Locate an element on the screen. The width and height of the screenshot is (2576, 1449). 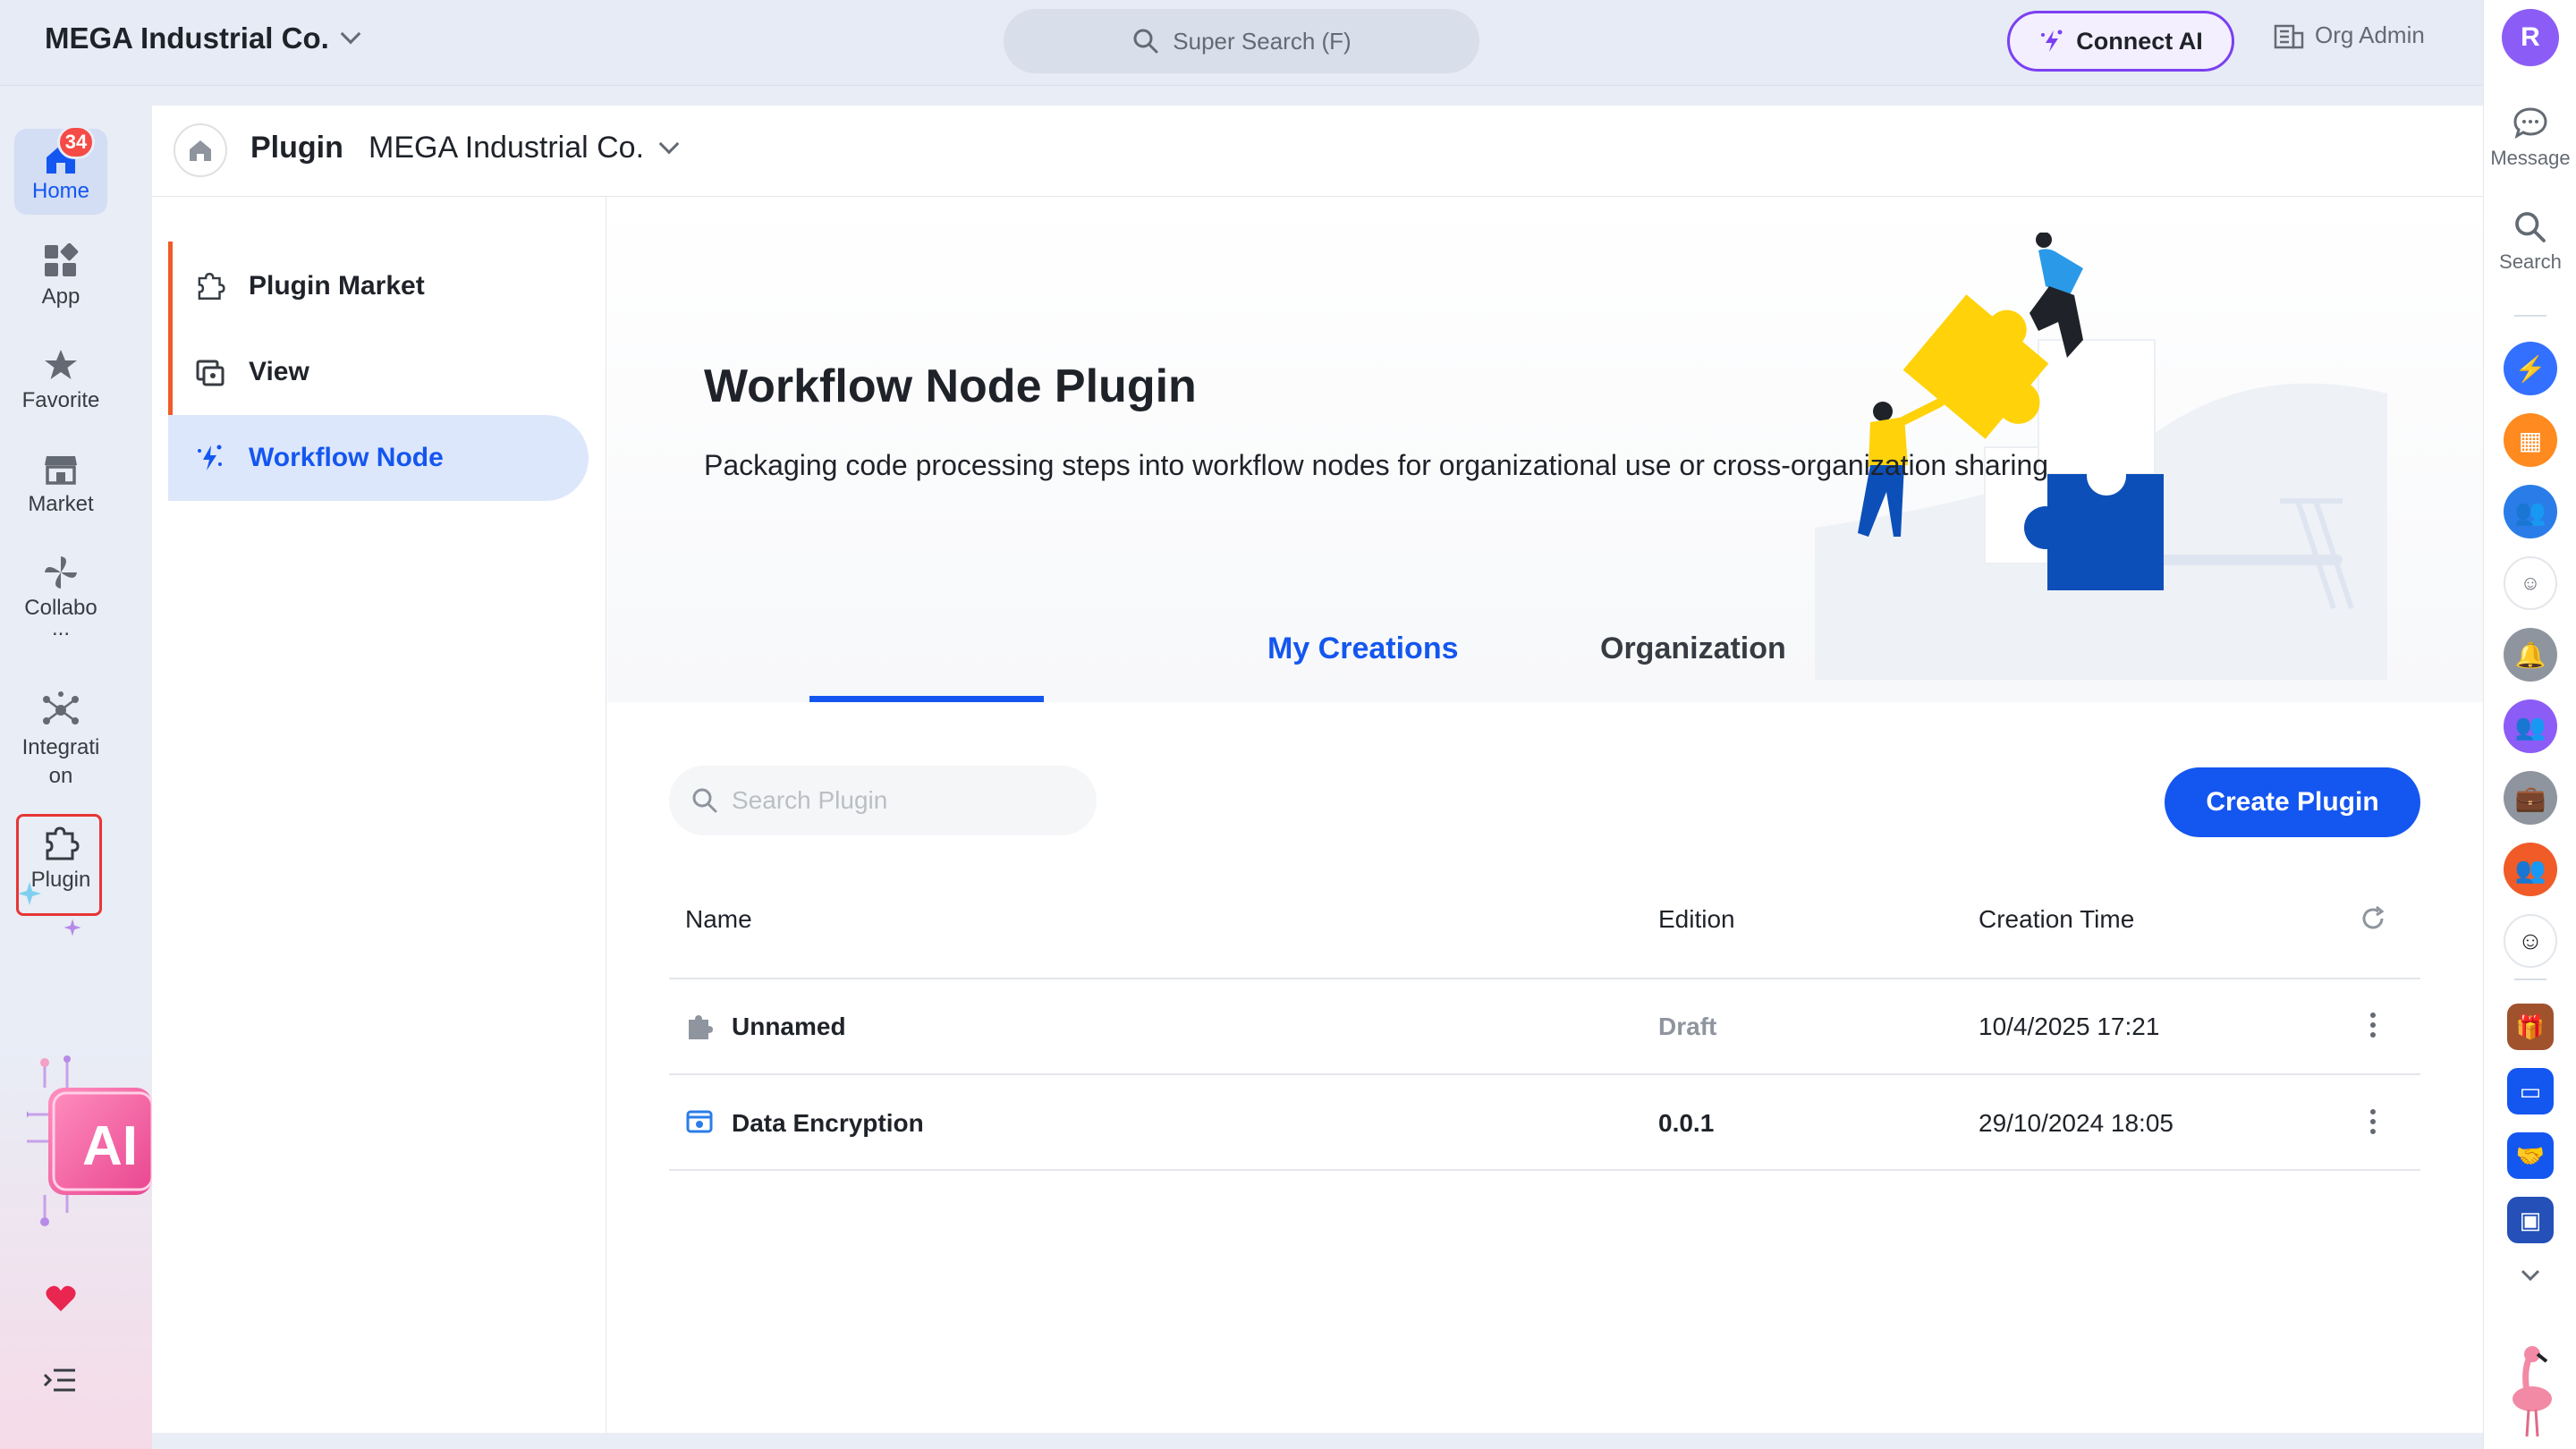
hero-title: Workflow Node Plugin is located at coordinates (950, 386).